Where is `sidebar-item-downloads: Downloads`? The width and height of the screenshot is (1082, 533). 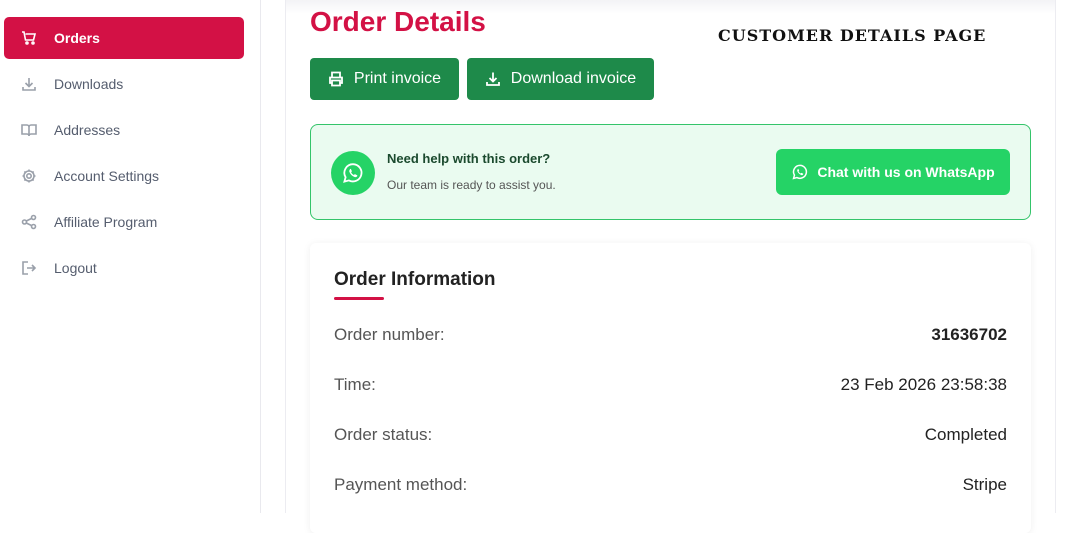
sidebar-item-downloads: Downloads is located at coordinates (124, 84).